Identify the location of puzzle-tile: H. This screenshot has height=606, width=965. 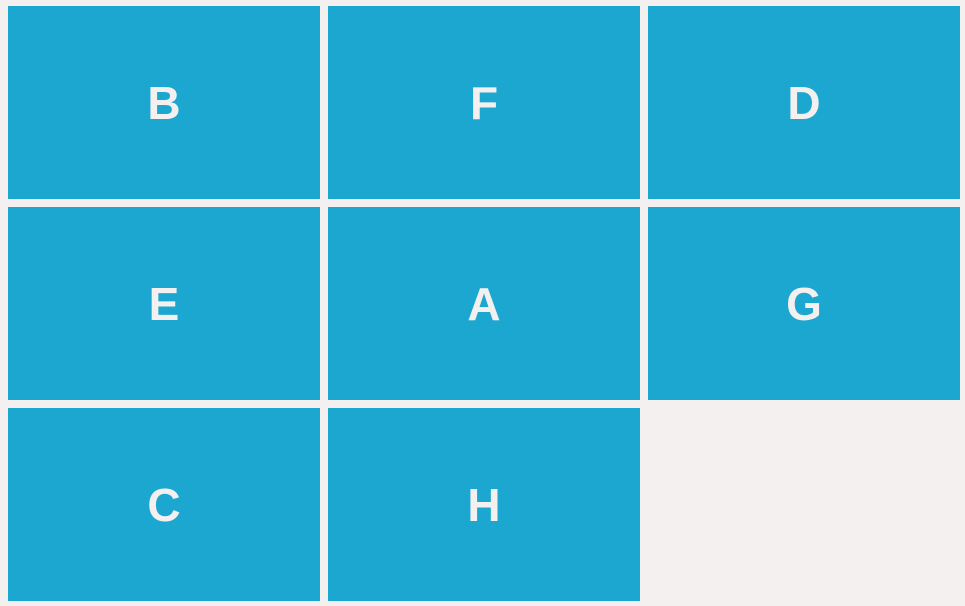
(484, 504).